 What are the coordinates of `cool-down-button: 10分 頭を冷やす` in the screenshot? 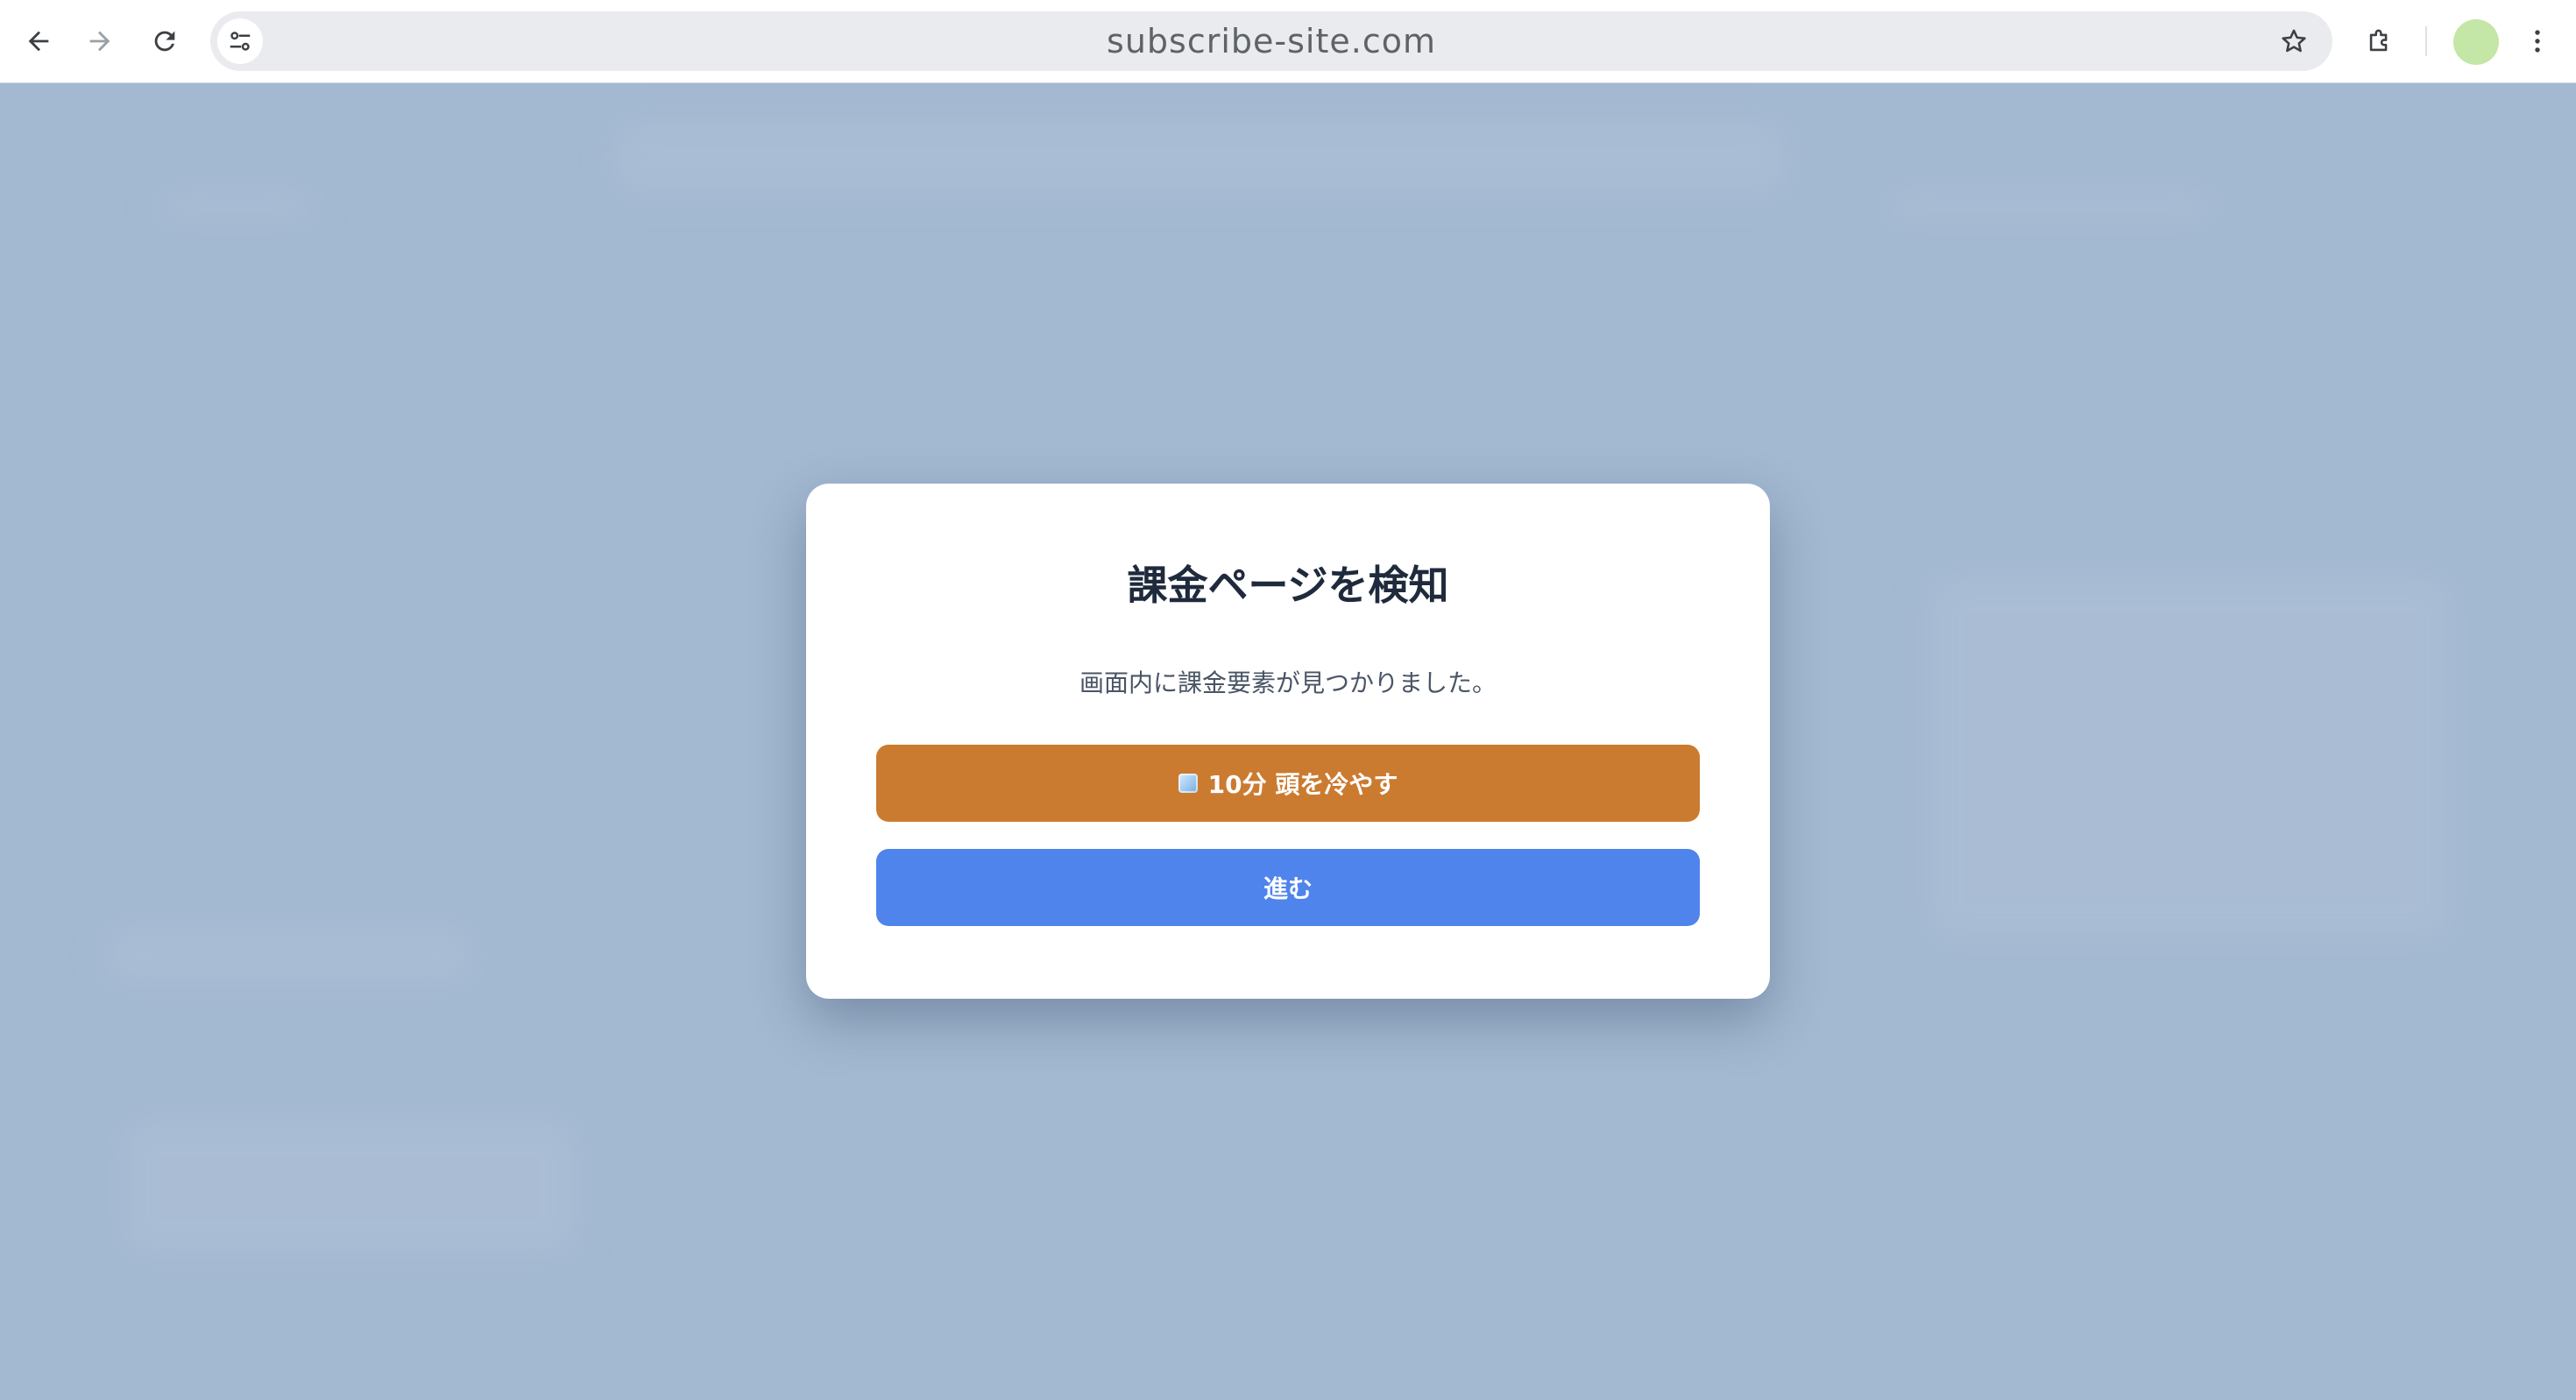 It's located at (1288, 783).